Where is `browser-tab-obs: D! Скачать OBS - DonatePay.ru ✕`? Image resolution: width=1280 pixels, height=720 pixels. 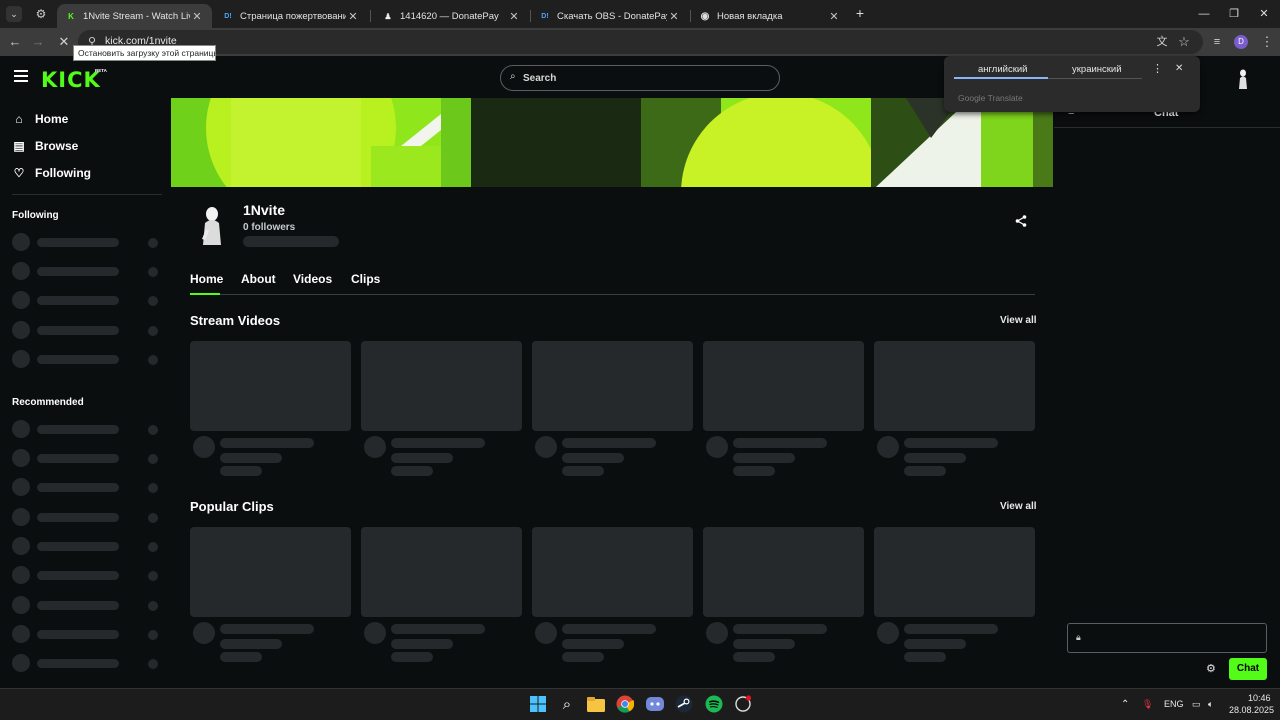 browser-tab-obs: D! Скачать OBS - DonatePay.ru ✕ is located at coordinates (610, 16).